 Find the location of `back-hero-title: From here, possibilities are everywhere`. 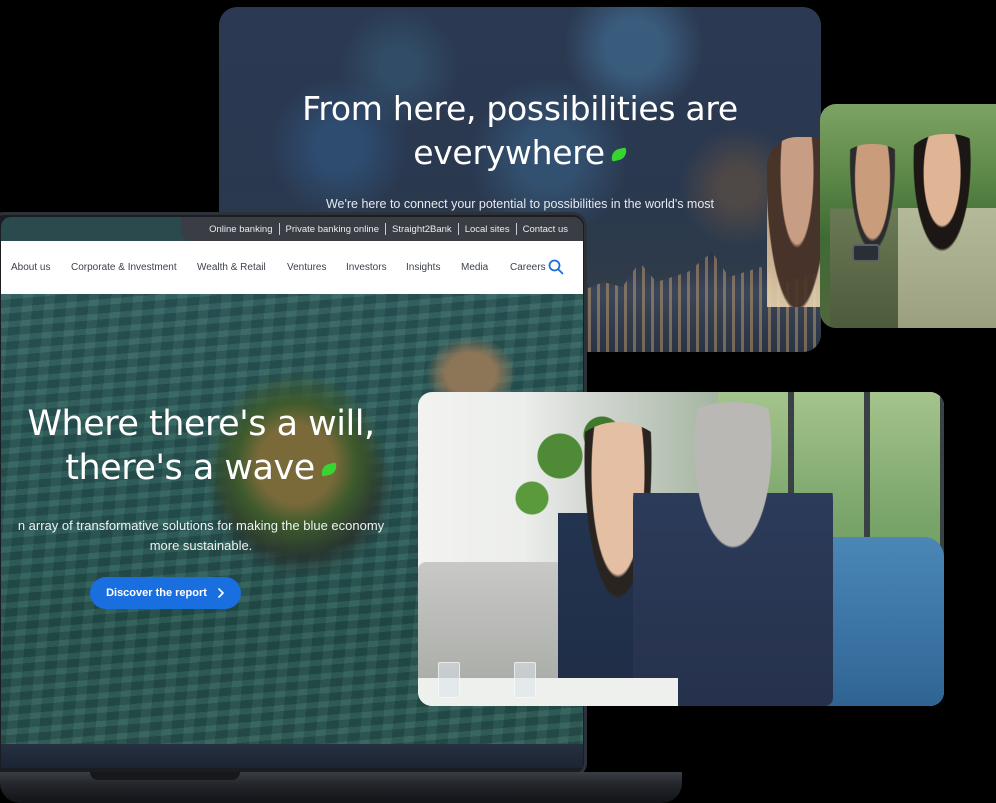

back-hero-title: From here, possibilities are everywhere is located at coordinates (520, 131).